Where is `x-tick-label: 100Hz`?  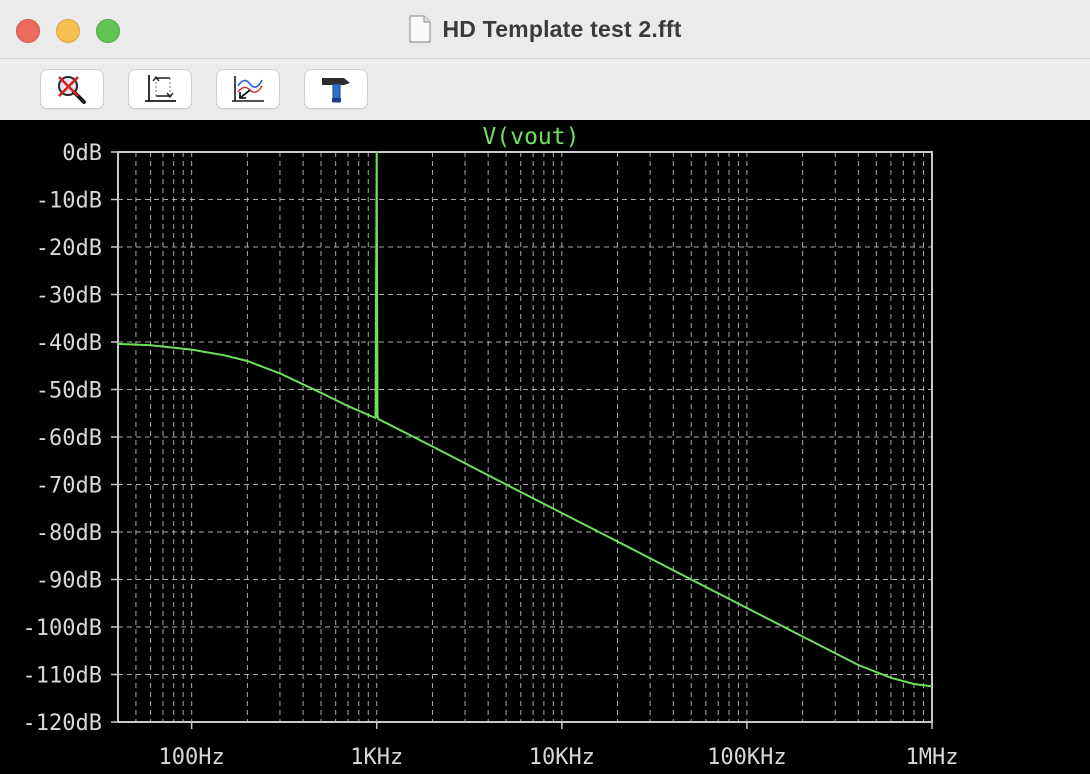 x-tick-label: 100Hz is located at coordinates (192, 757).